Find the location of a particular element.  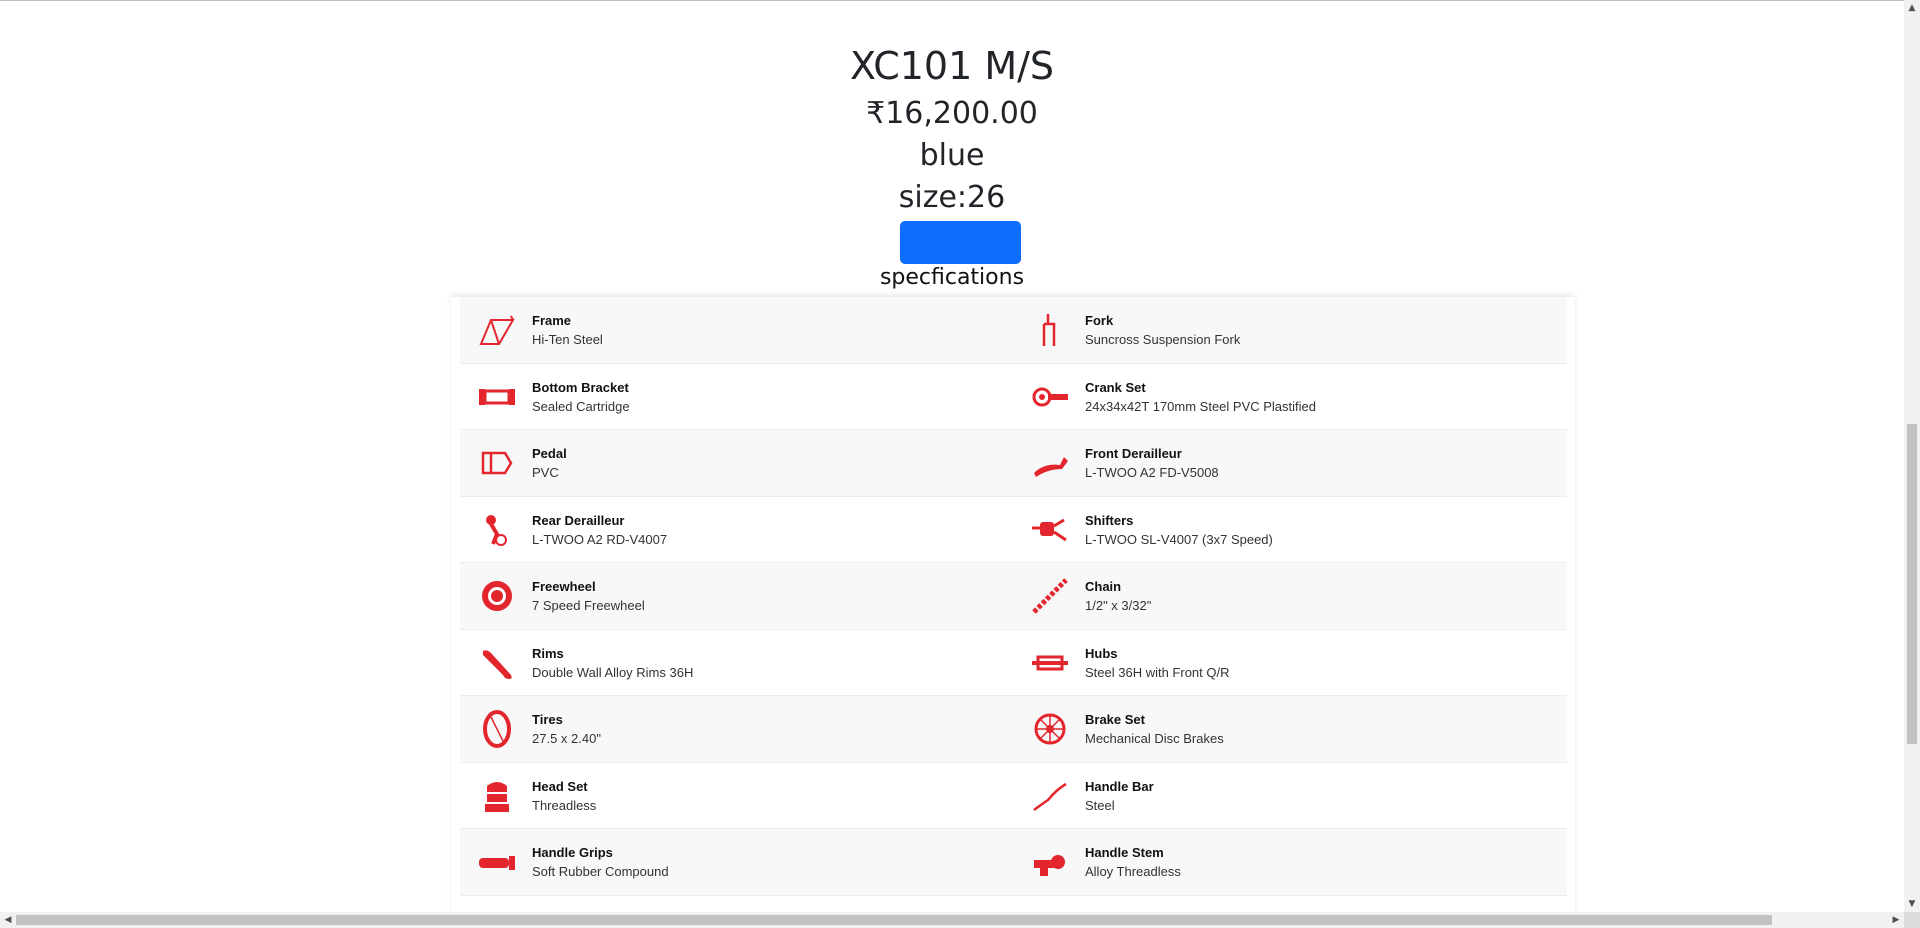

handle-bar-icon is located at coordinates (1050, 796).